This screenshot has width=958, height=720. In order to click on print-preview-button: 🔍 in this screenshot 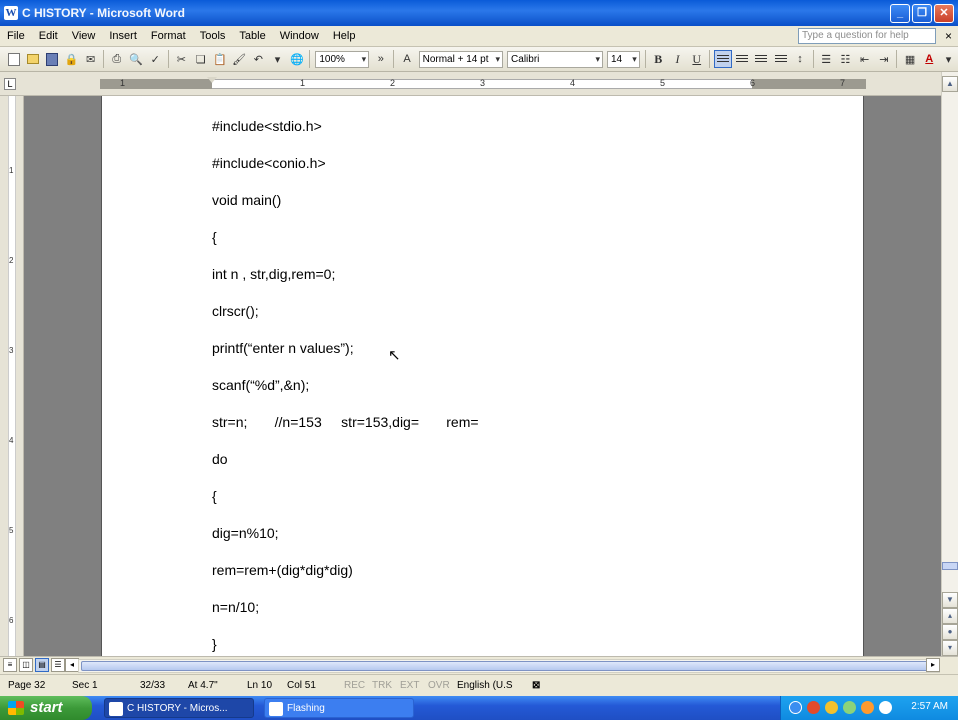, I will do `click(135, 59)`.